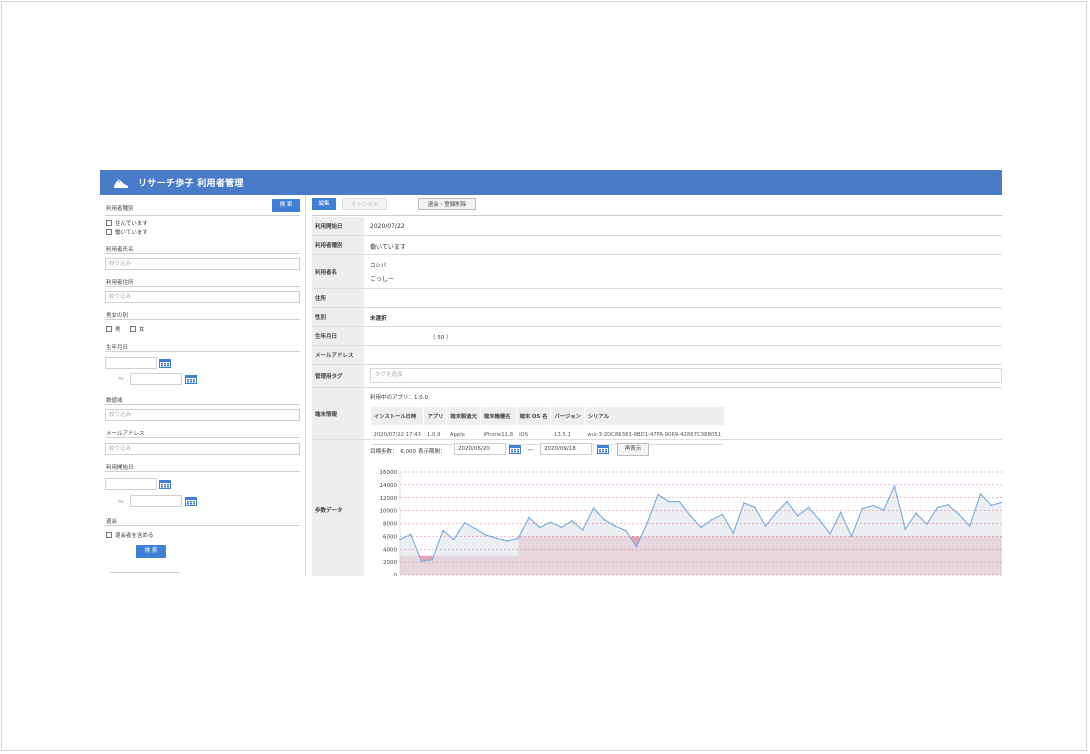 This screenshot has width=1090, height=754. Describe the element at coordinates (657, 336) in the screenshot. I see `row-birthdate: 生年月日 （ 50 ）` at that location.